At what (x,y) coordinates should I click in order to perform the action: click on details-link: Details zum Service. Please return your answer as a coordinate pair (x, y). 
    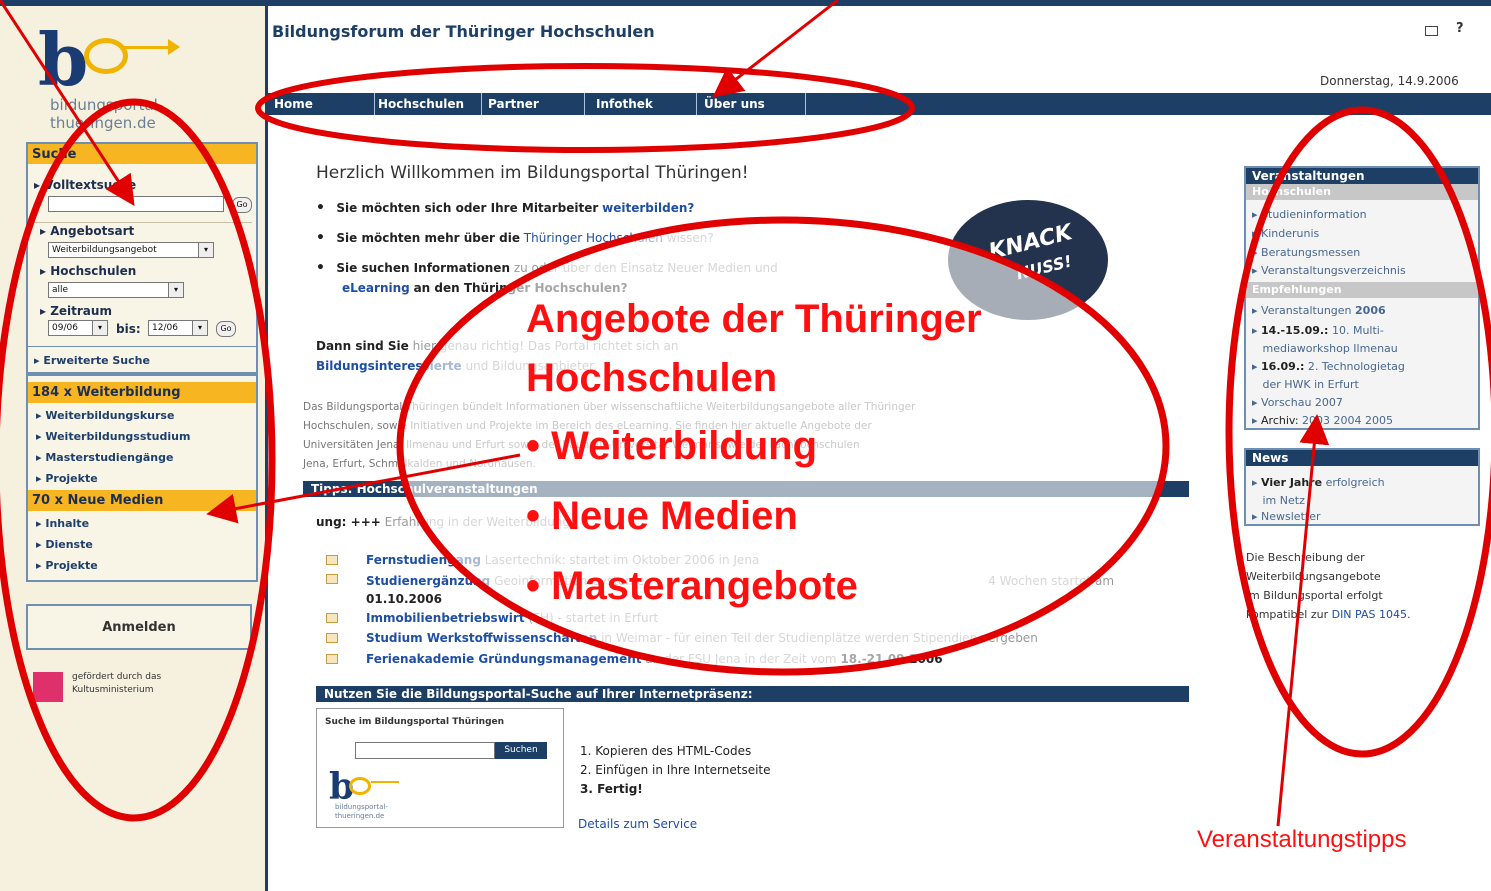
    Looking at the image, I should click on (637, 824).